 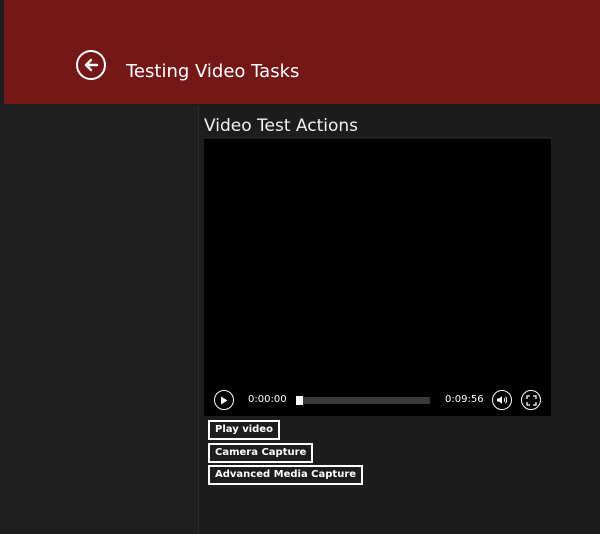 I want to click on arrow-left-icon, so click(x=91, y=65).